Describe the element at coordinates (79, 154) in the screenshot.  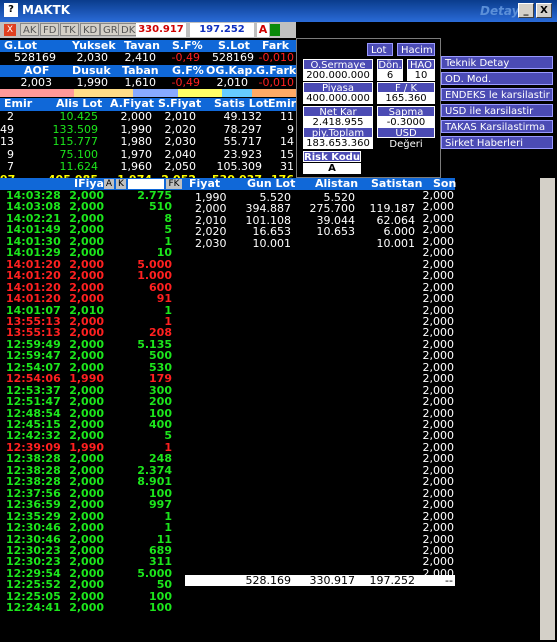
I see `depth-cell: 75.100` at that location.